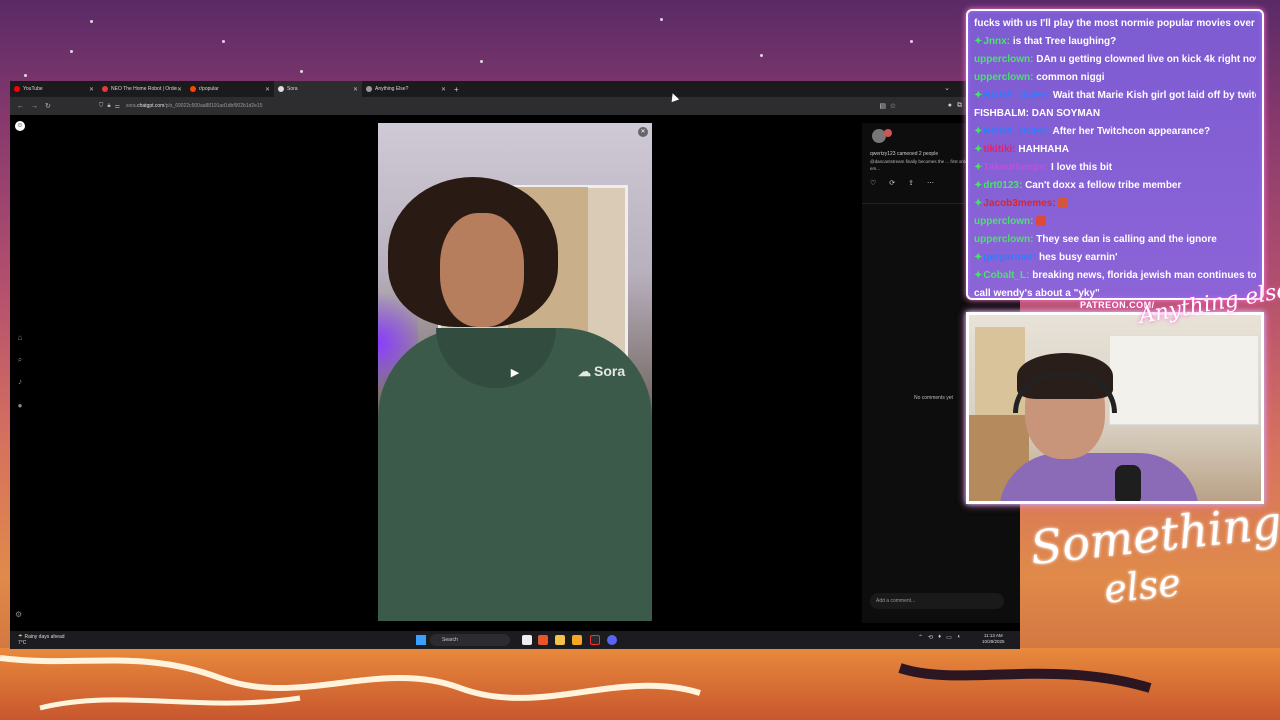 The image size is (1280, 720). Describe the element at coordinates (577, 640) in the screenshot. I see `folder-icon` at that location.